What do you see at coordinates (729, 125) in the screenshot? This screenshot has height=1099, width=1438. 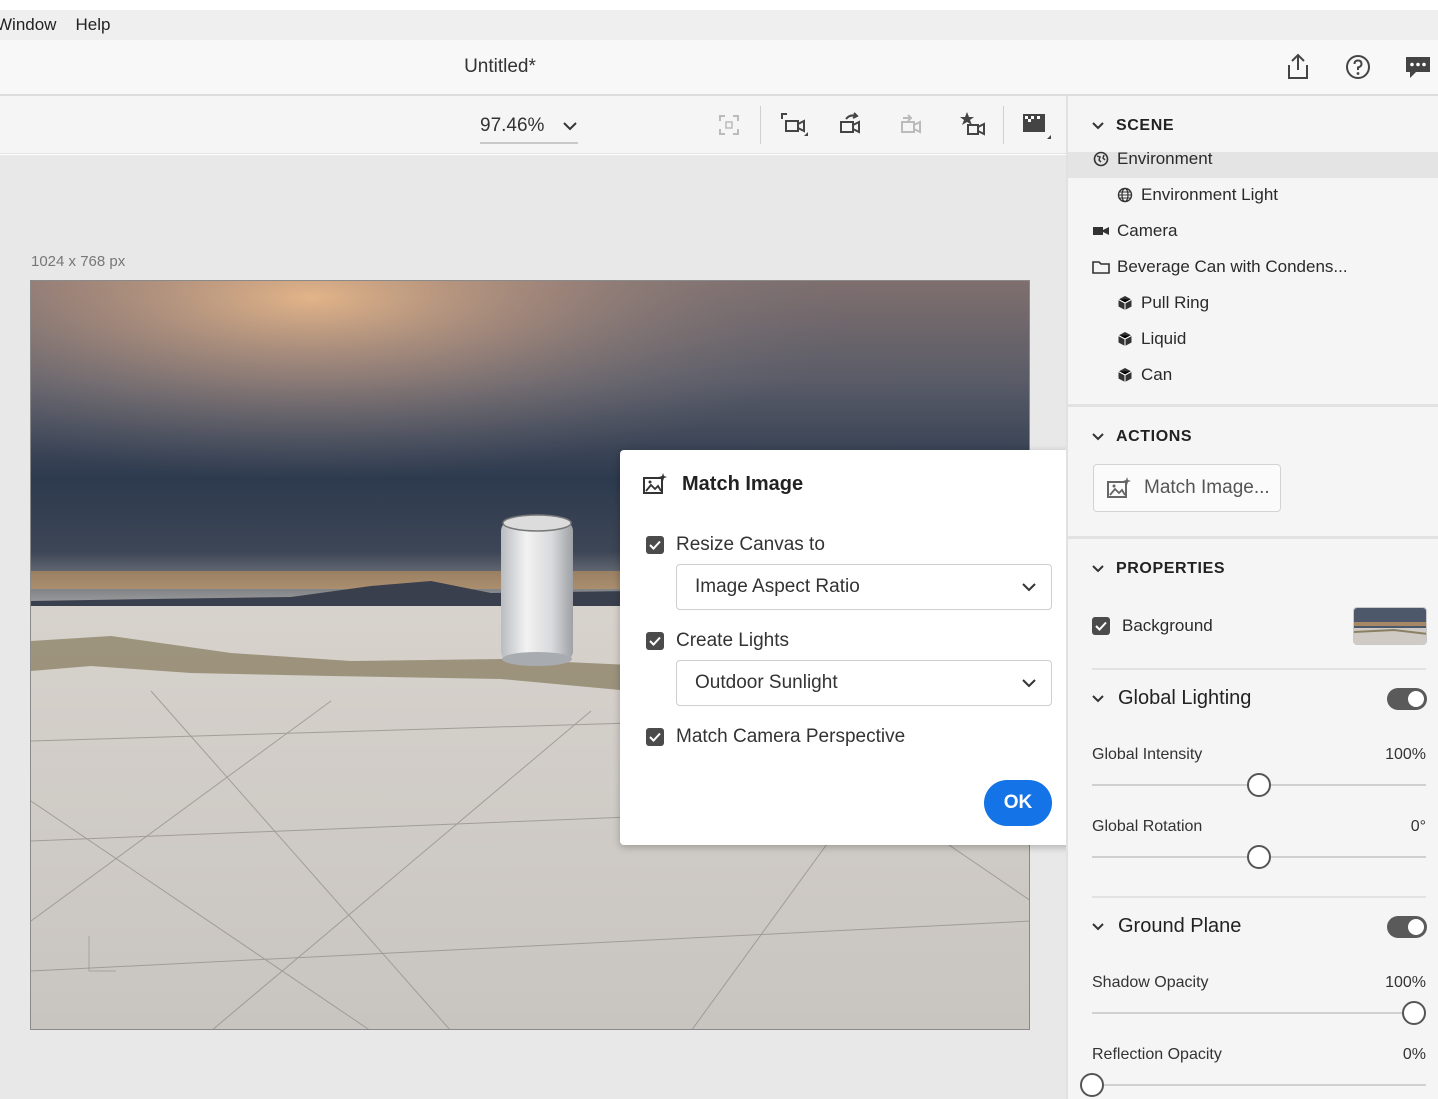 I see `frame-selection-icon` at bounding box center [729, 125].